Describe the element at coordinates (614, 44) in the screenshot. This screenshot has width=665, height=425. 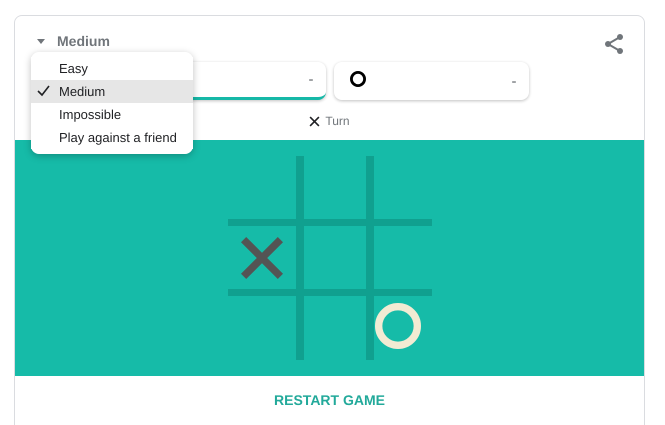
I see `share-icon` at that location.